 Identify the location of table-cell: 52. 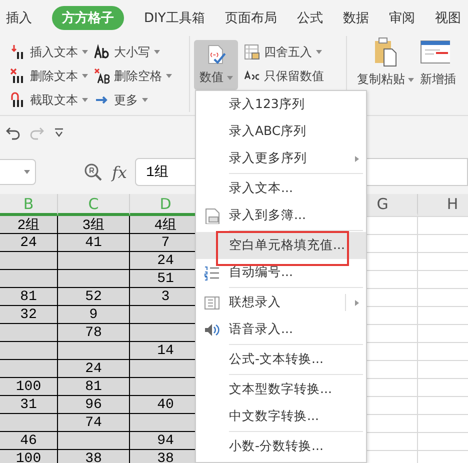
(94, 297).